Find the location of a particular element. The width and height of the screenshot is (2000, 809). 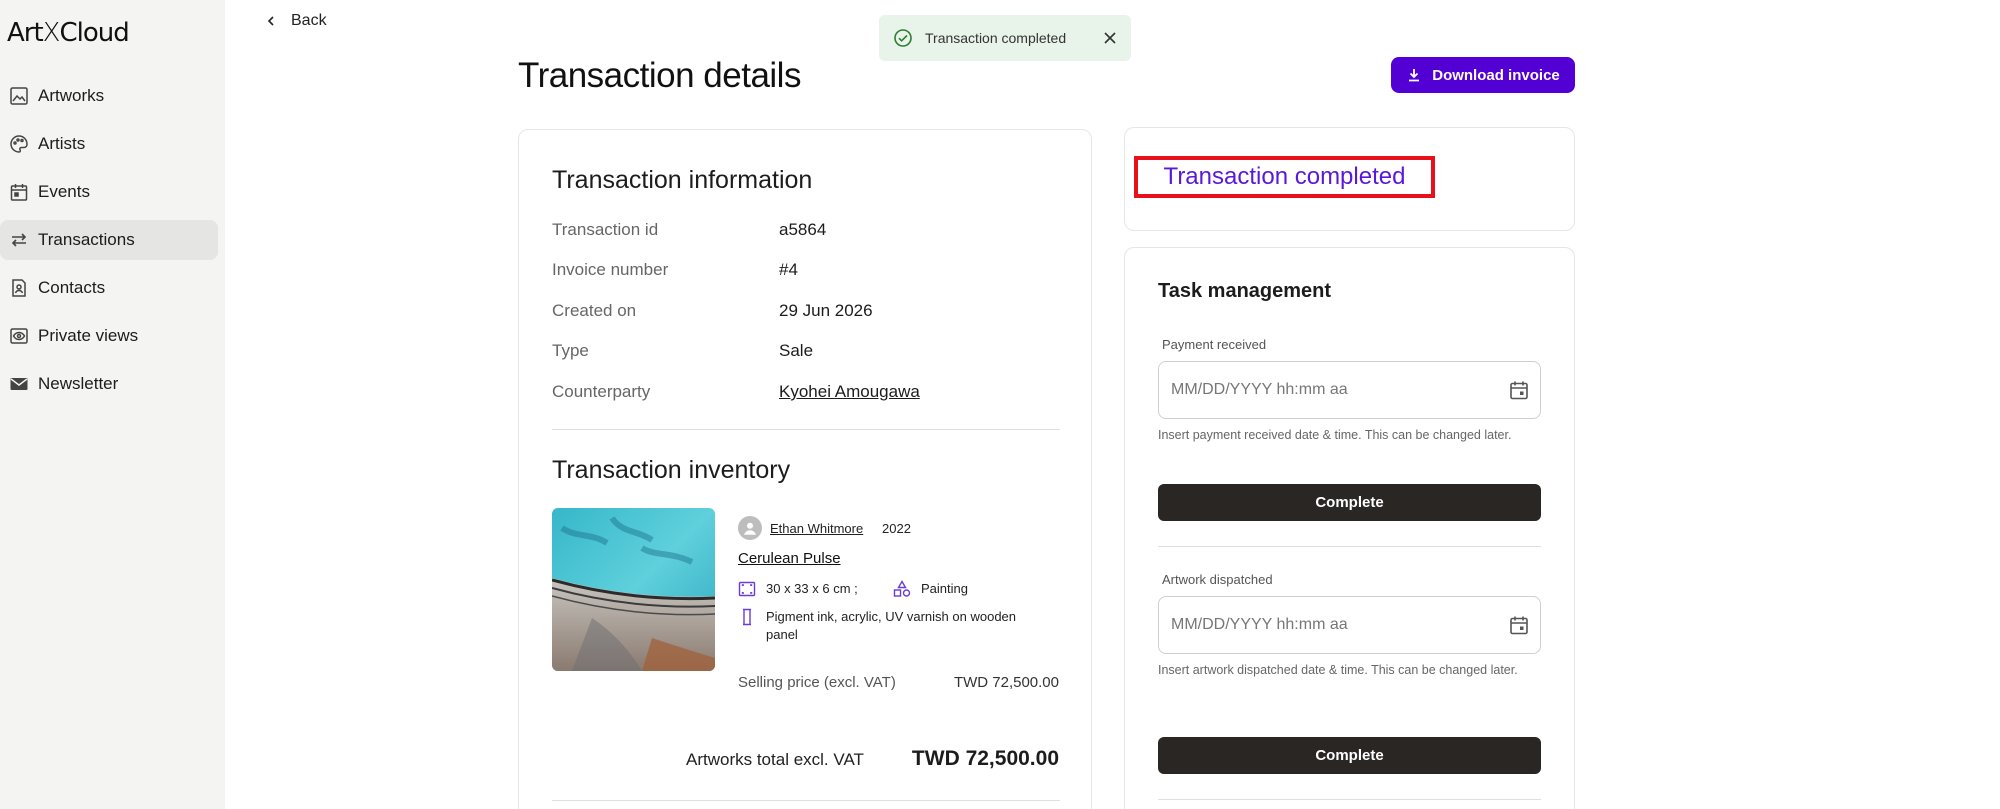

artist-avatar is located at coordinates (750, 528).